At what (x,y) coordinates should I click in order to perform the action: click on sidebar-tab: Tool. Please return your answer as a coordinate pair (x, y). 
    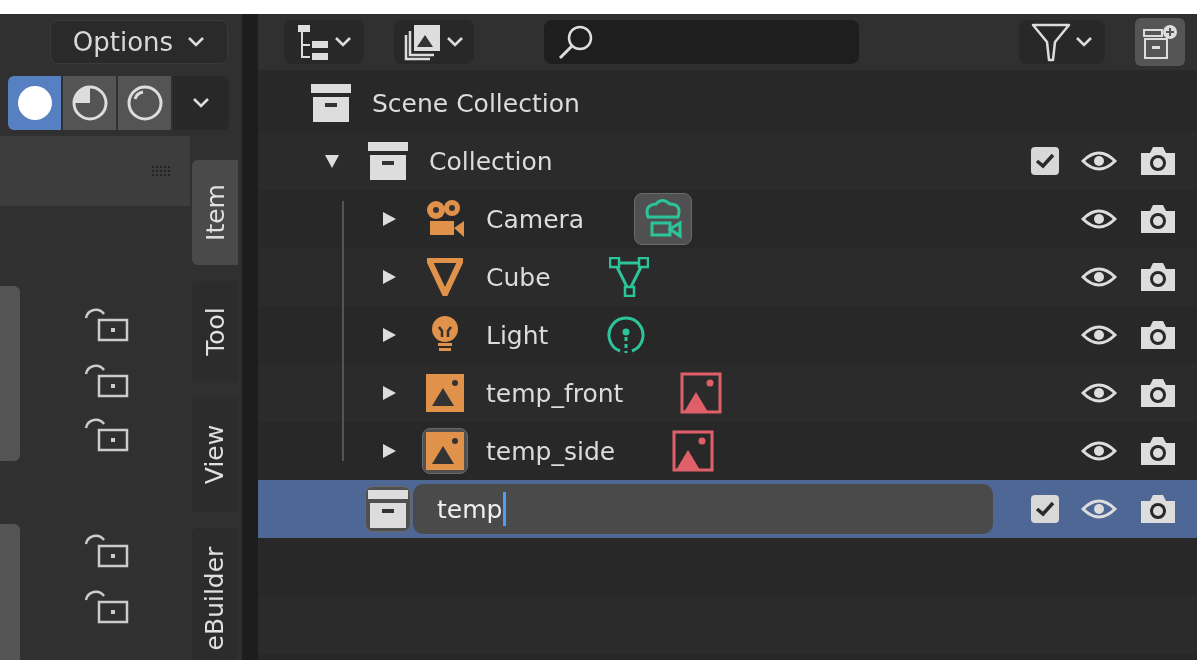
    Looking at the image, I should click on (215, 331).